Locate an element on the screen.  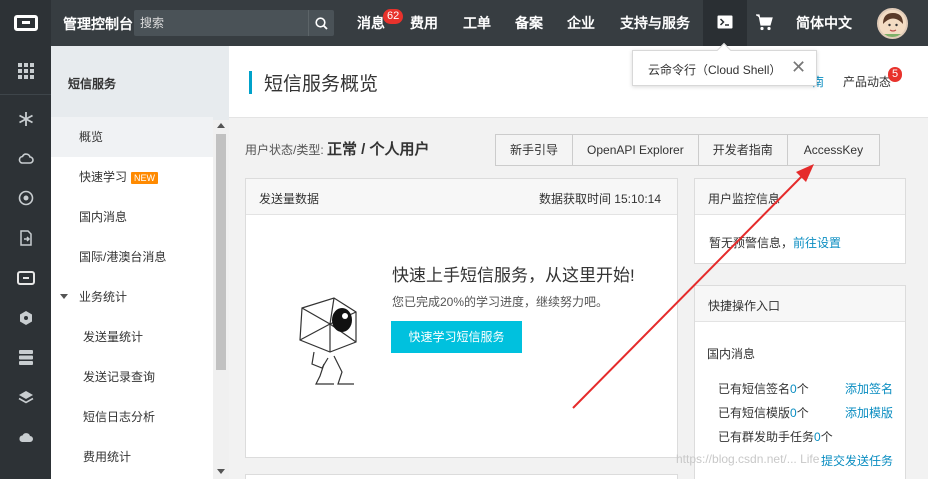
sidebar-item-quick-learn: 快速学习 NEW is located at coordinates (132, 177).